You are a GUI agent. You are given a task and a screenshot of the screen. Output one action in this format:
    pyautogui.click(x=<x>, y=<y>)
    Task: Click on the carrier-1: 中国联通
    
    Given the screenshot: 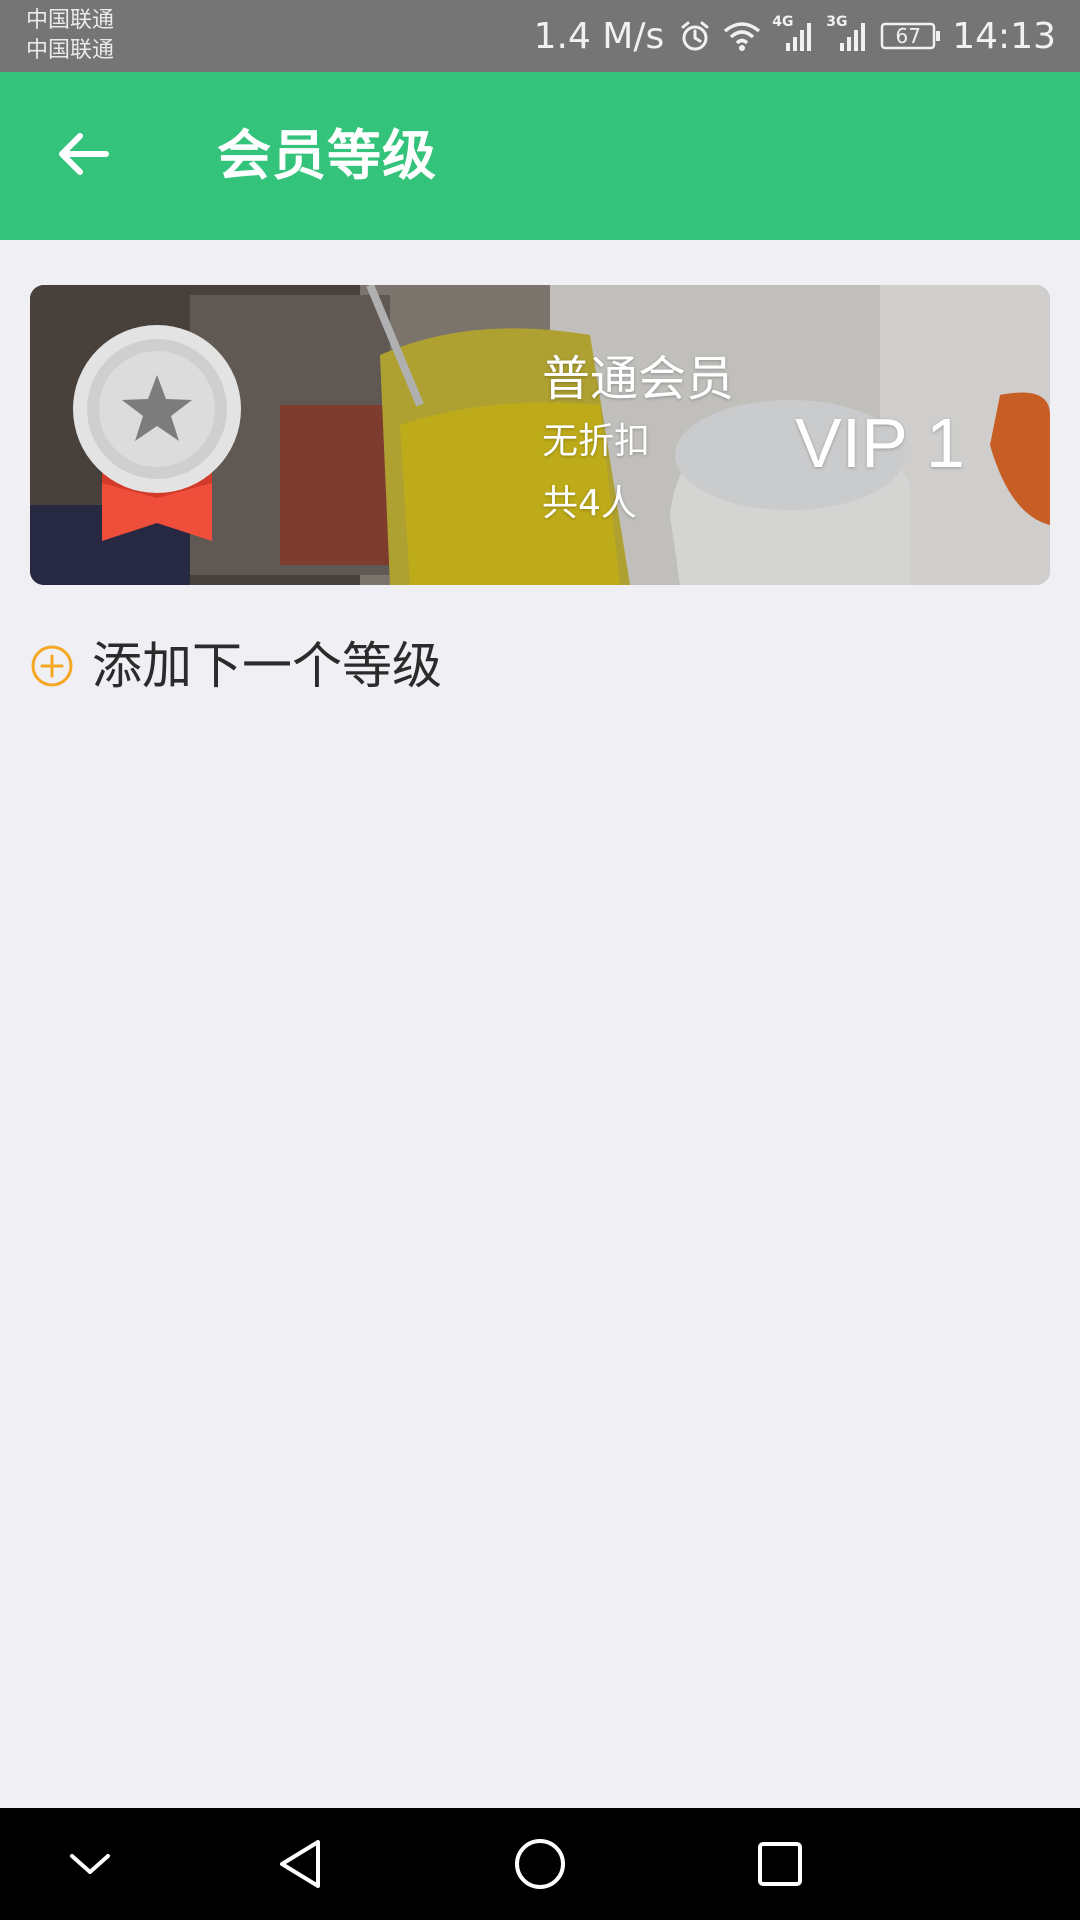 What is the action you would take?
    pyautogui.click(x=70, y=20)
    